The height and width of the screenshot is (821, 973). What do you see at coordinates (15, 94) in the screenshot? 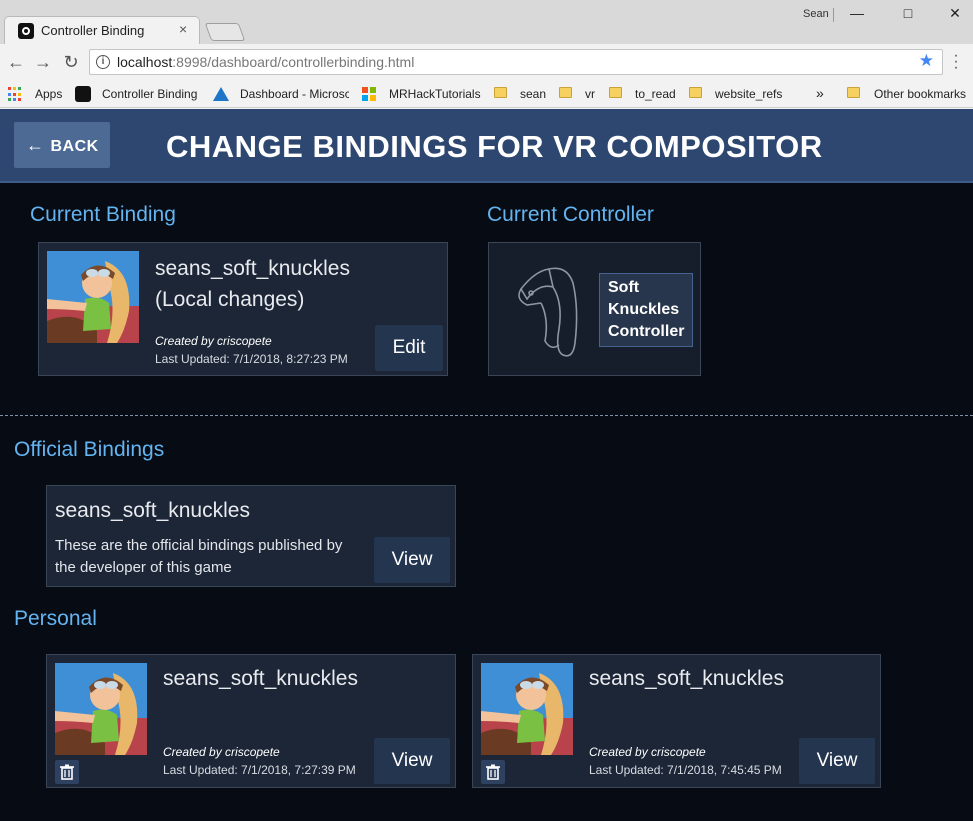
I see `apps-icon` at bounding box center [15, 94].